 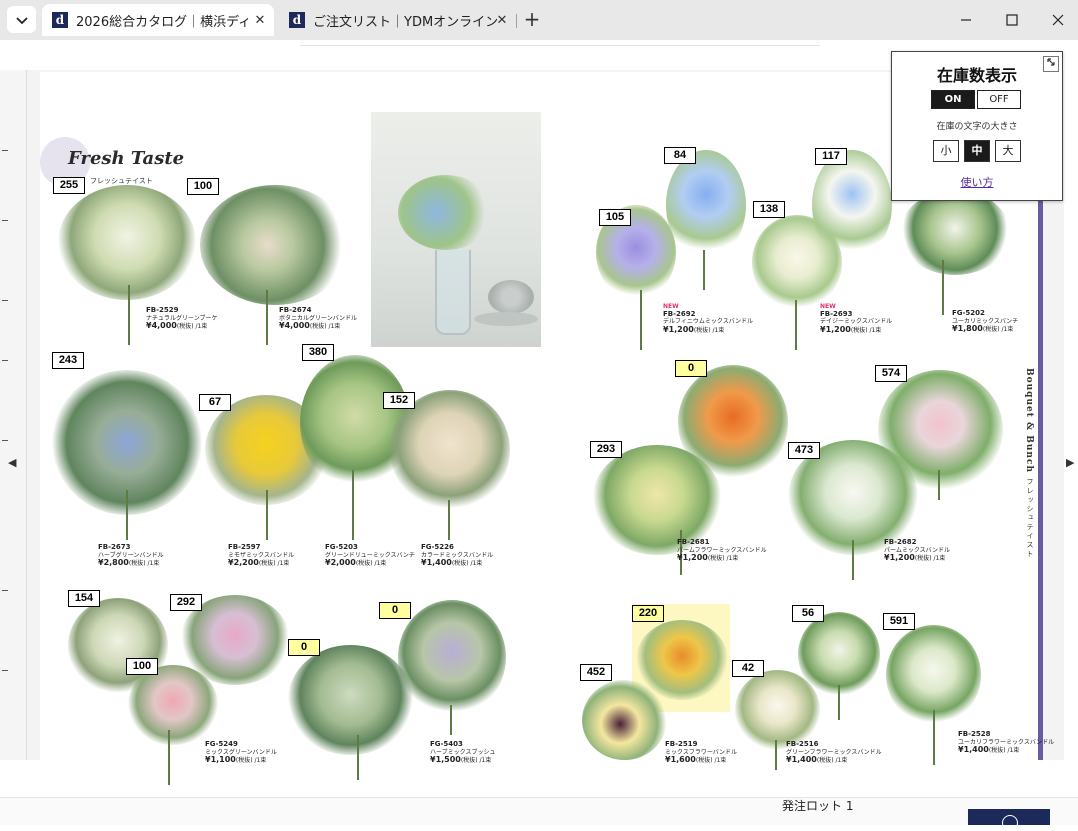 What do you see at coordinates (596, 672) in the screenshot?
I see `stock-count-badge: 452` at bounding box center [596, 672].